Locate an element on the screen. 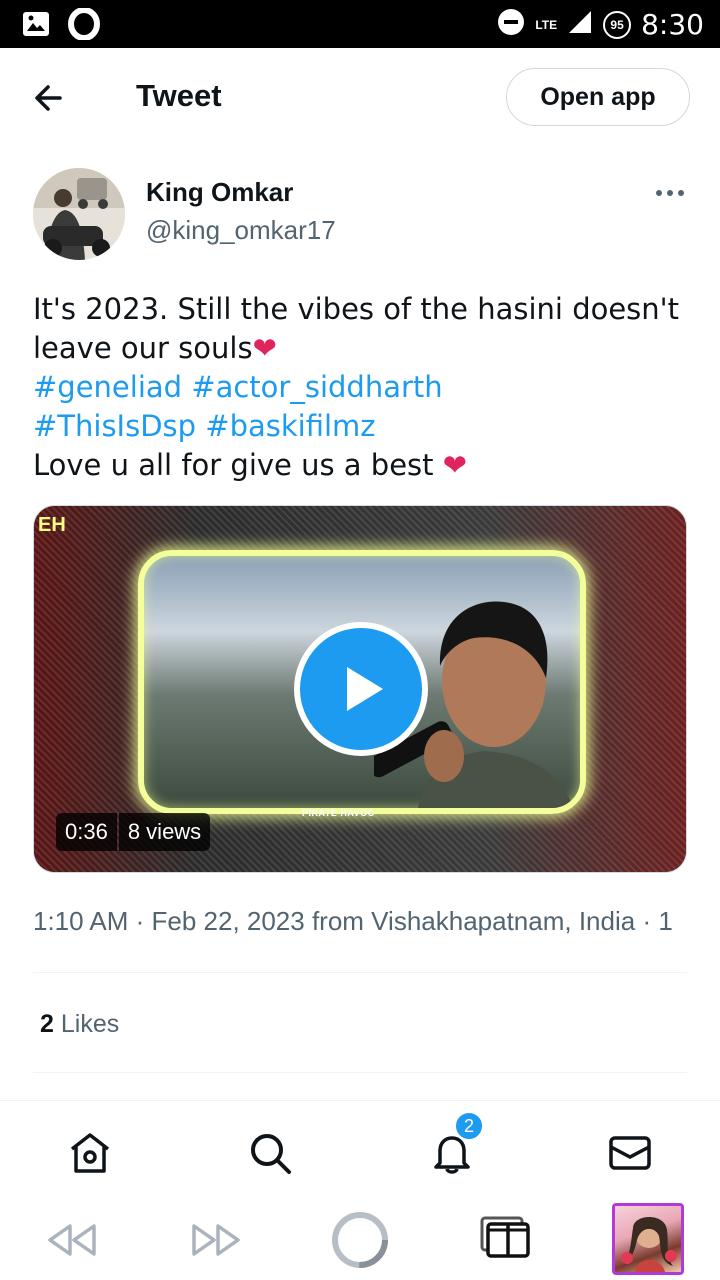  home-tab is located at coordinates (90, 1153).